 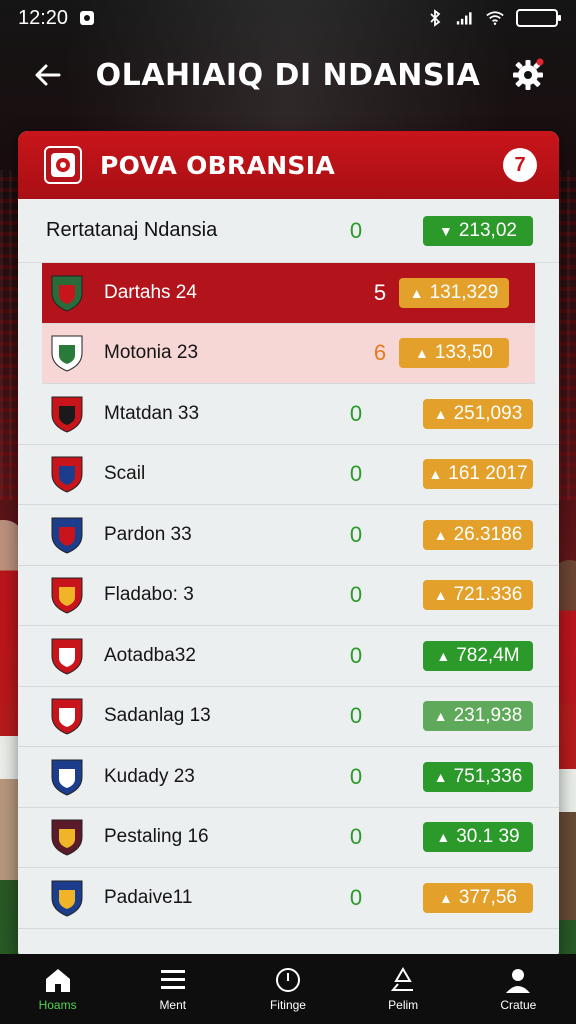 I want to click on nav-menu: Ment, so click(x=173, y=989).